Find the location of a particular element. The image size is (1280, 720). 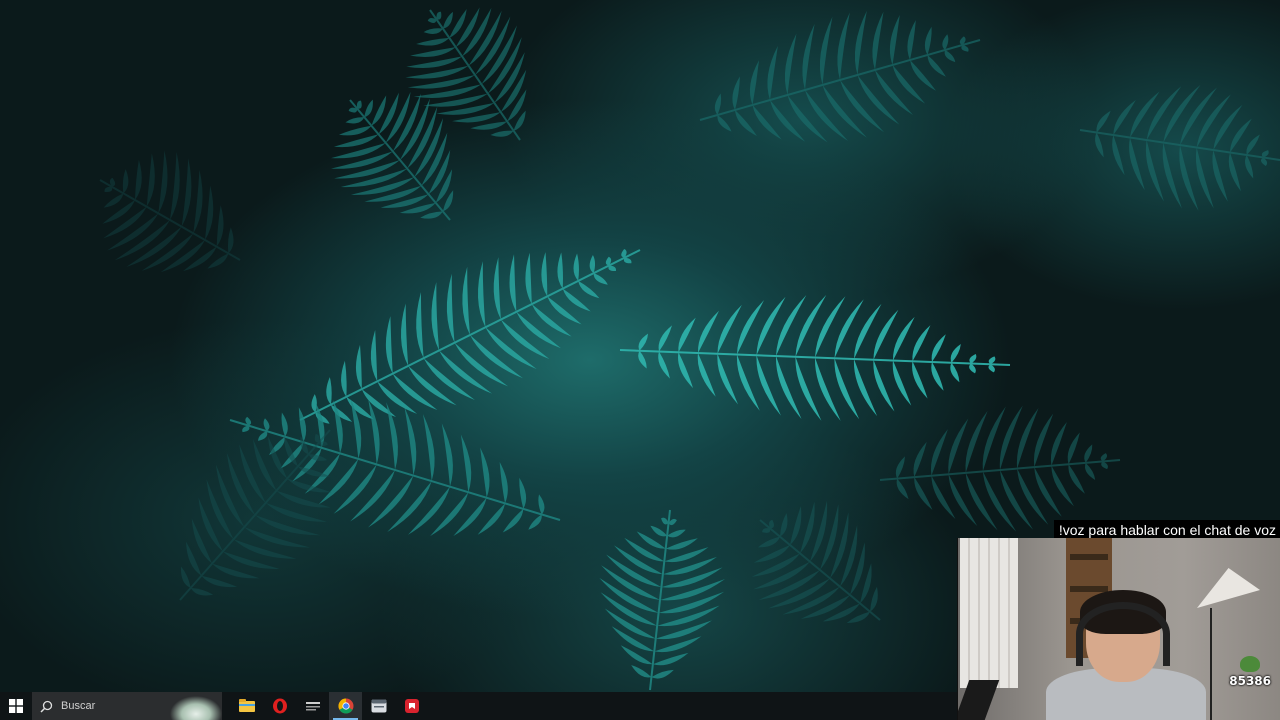

taskbar-app-small is located at coordinates (312, 706).